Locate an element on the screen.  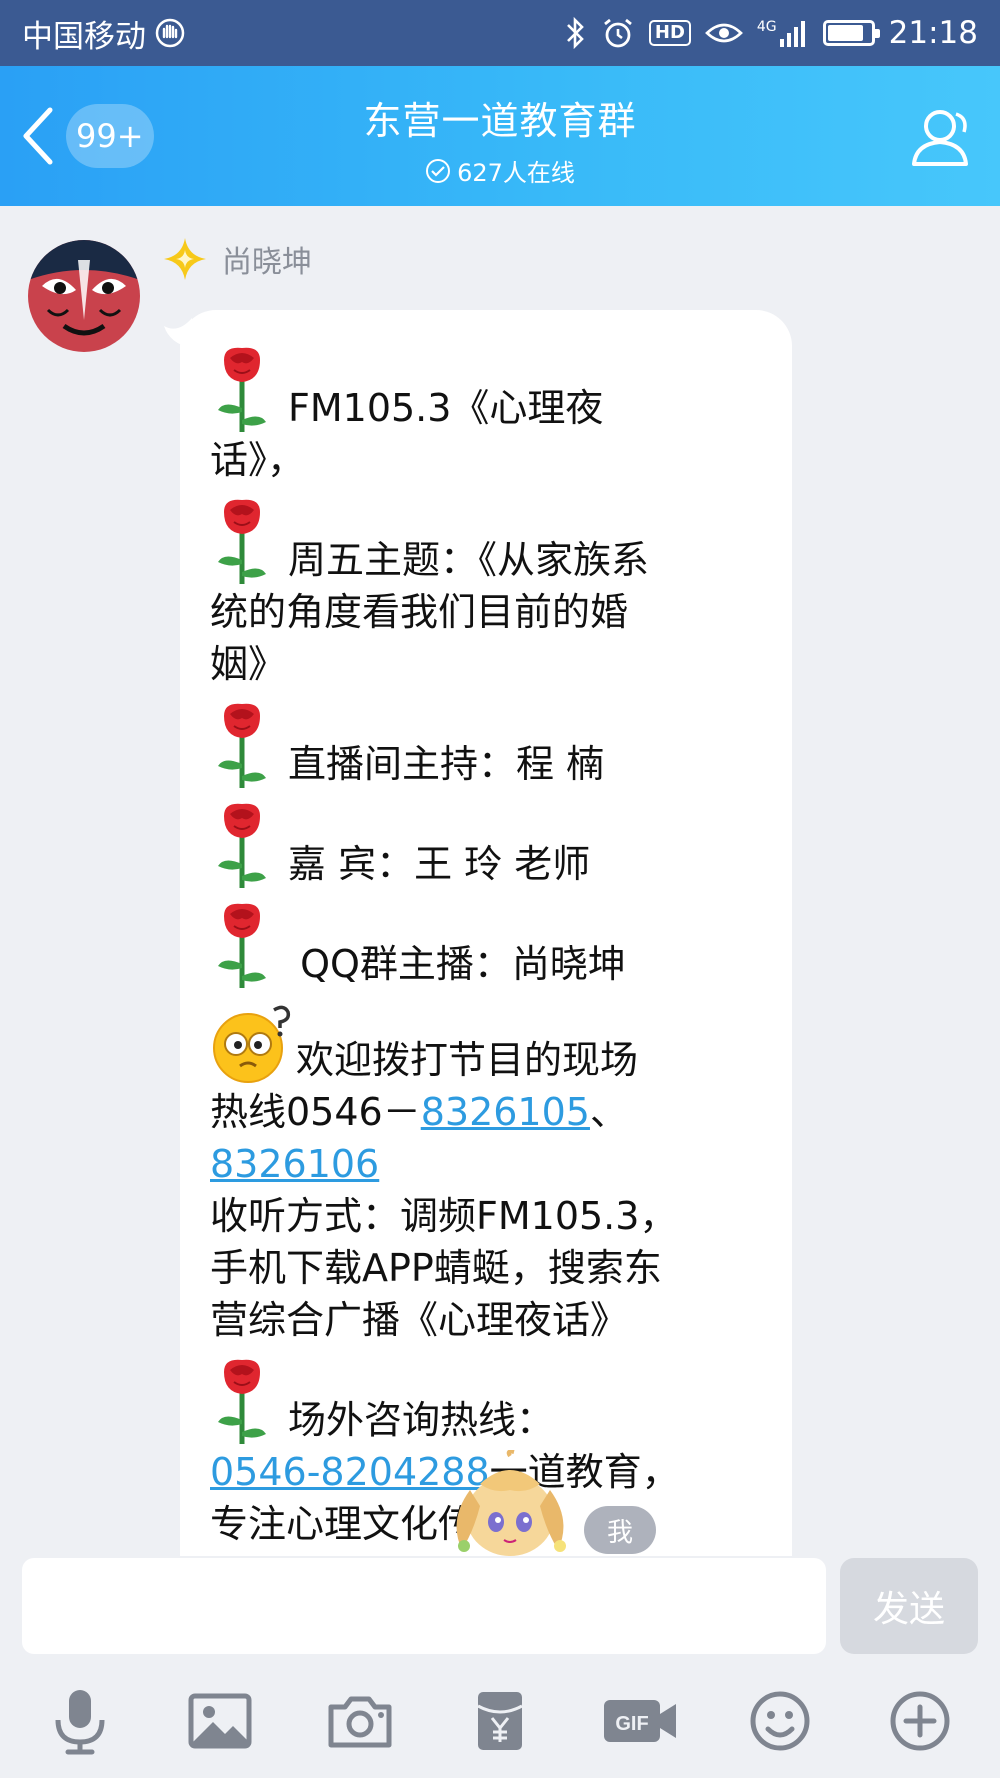
input-bar: 发送 is located at coordinates (500, 1610).